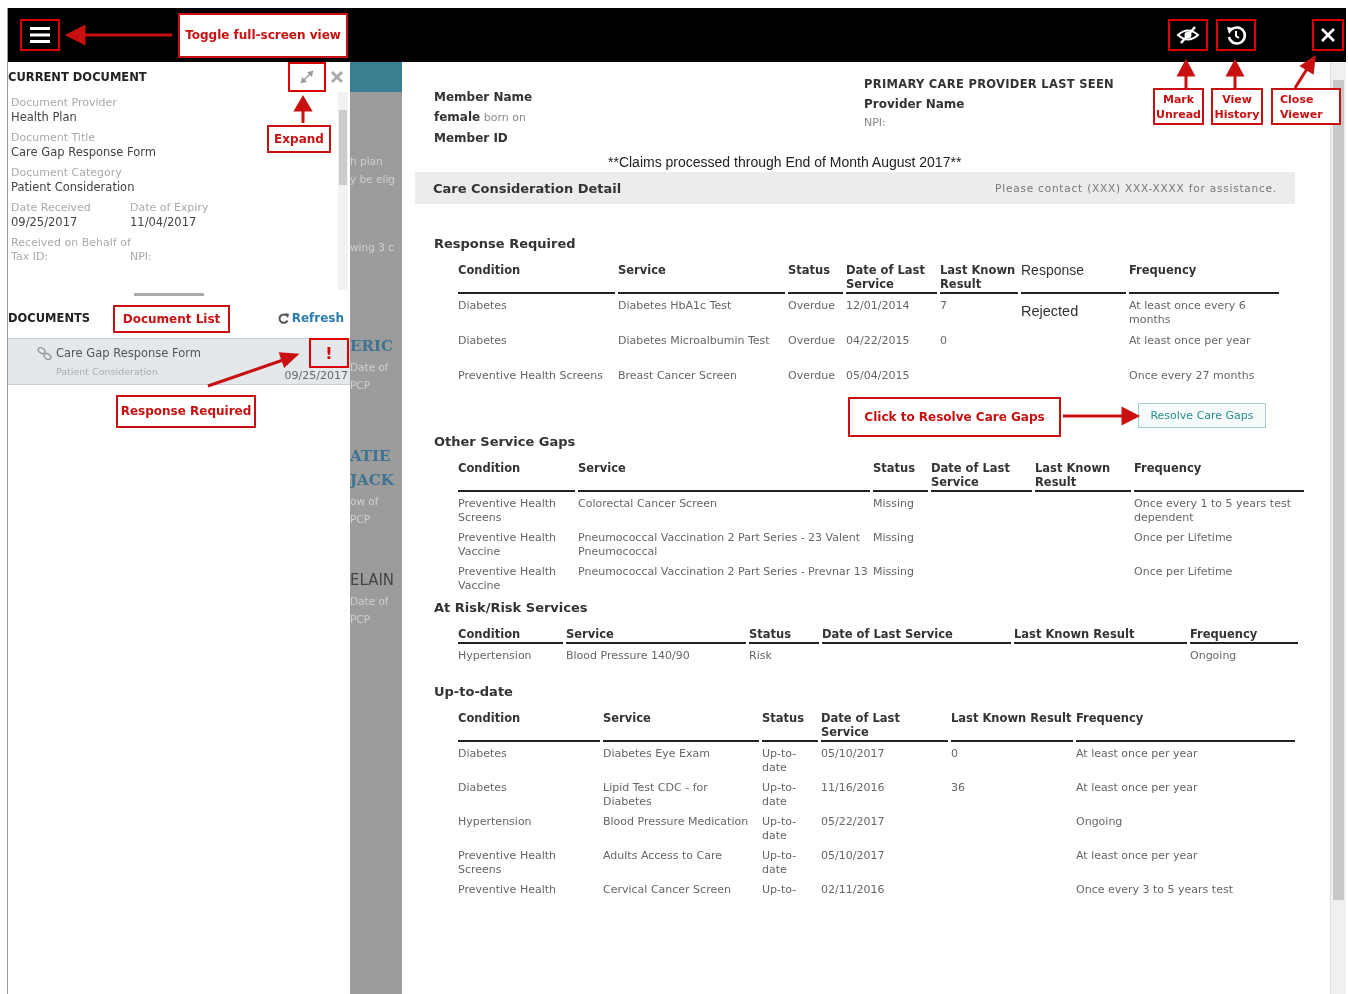  I want to click on document-date: 09/25/2017, so click(316, 376).